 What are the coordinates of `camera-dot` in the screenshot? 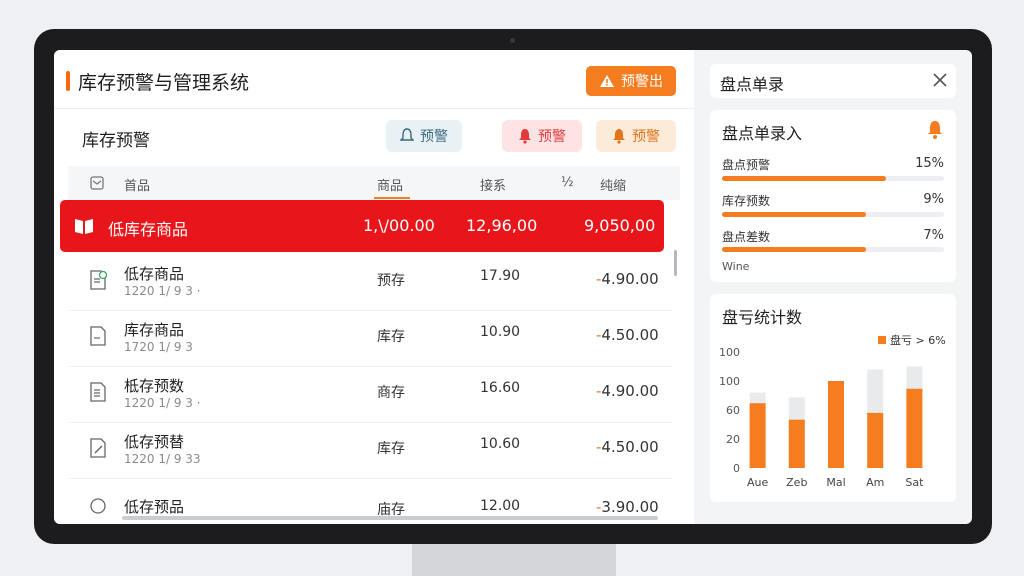 It's located at (512, 40).